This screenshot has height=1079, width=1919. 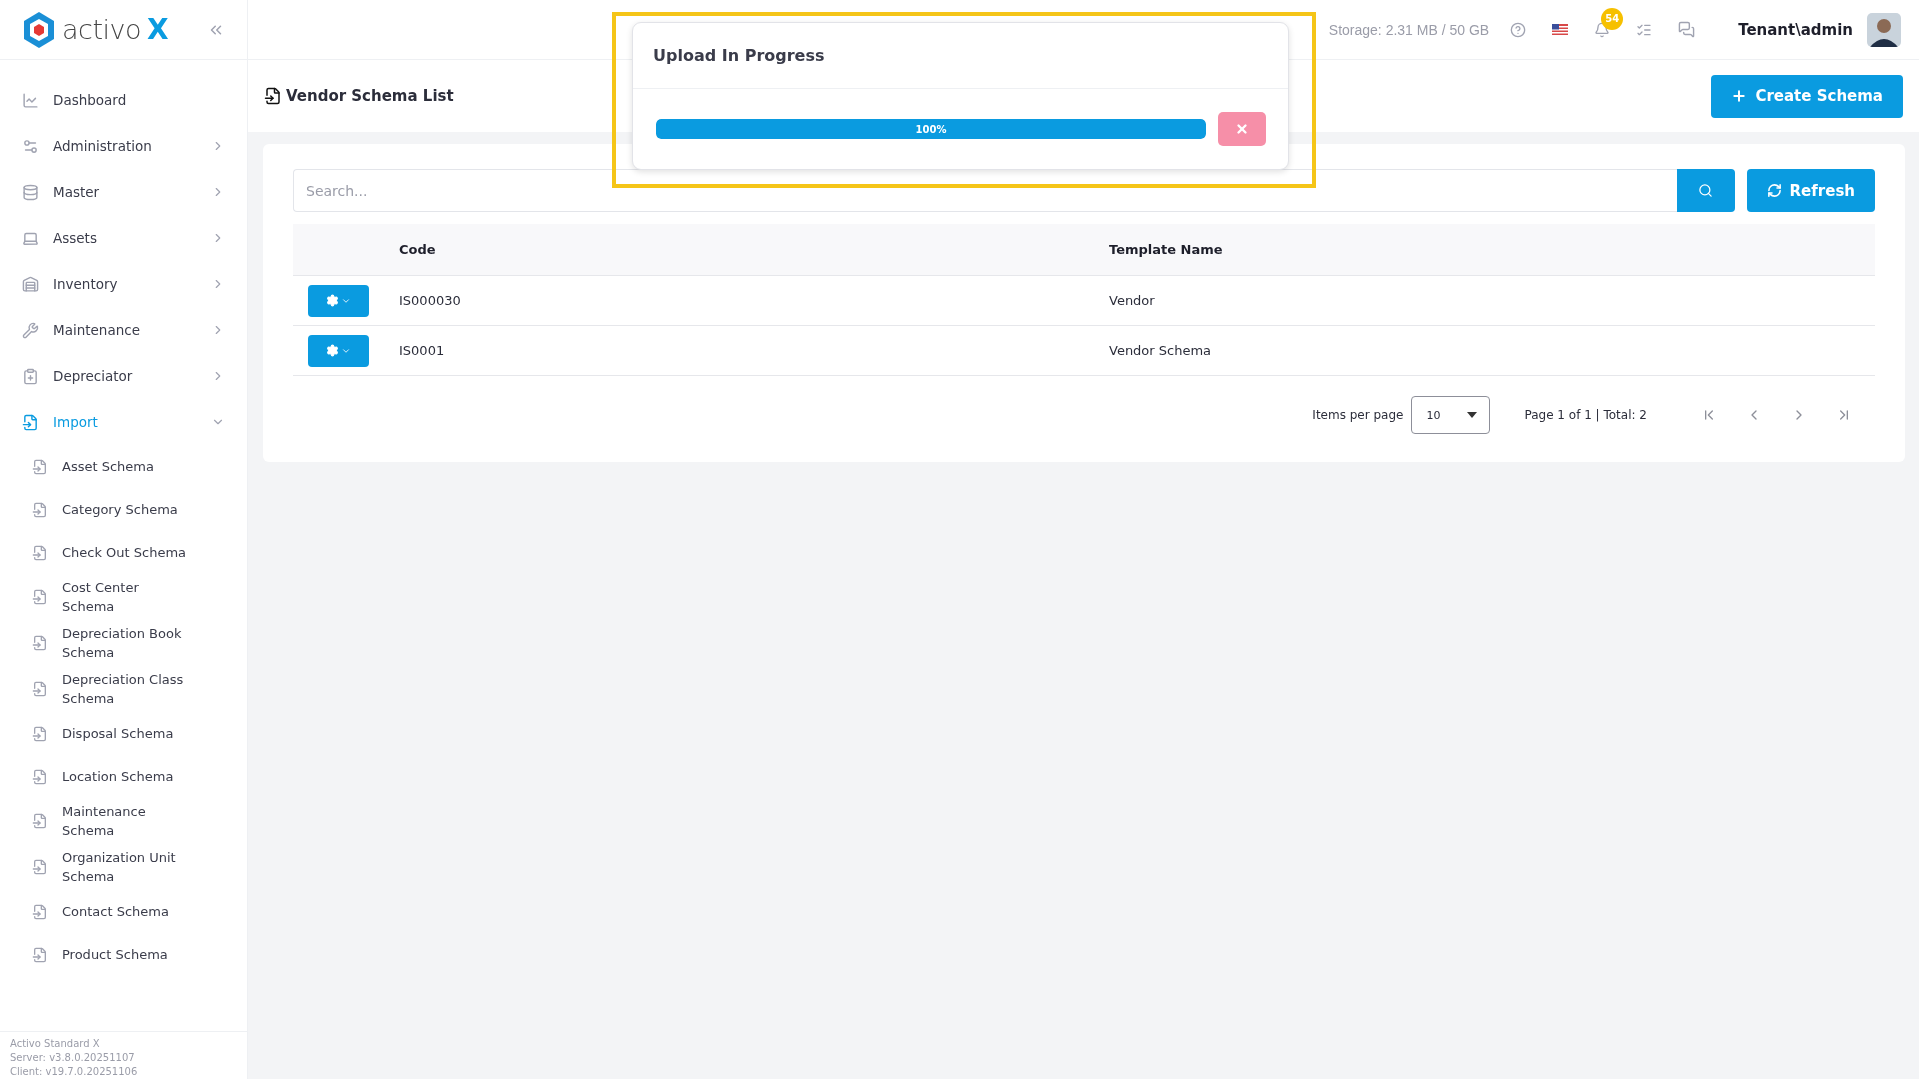 I want to click on database-icon, so click(x=30, y=192).